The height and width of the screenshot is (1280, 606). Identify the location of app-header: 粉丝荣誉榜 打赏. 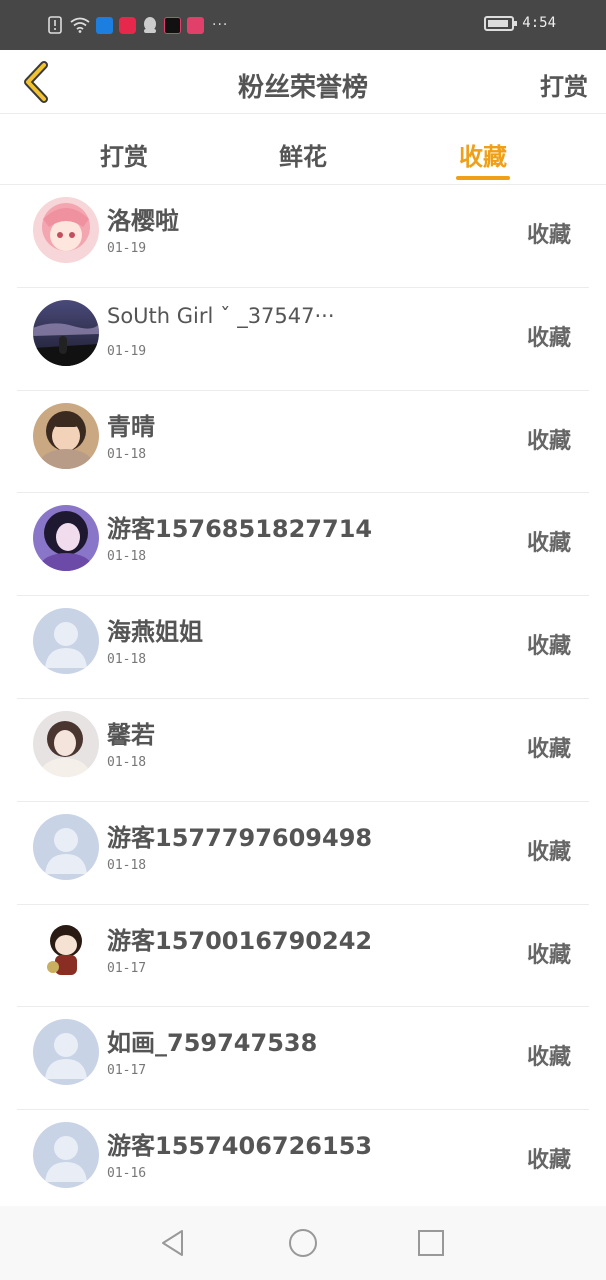
(303, 82).